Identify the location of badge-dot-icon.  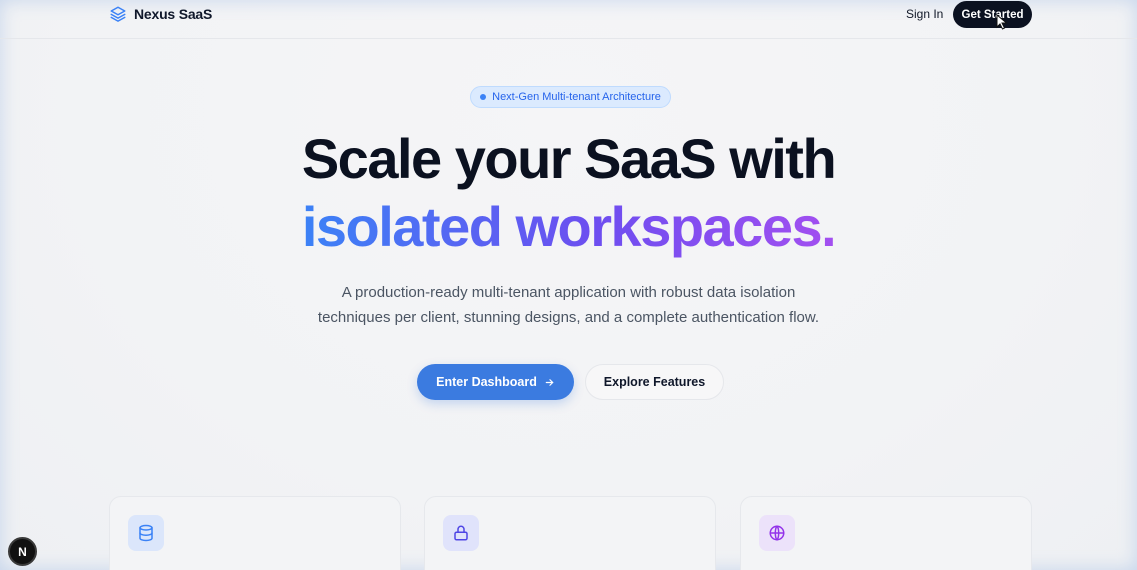
(483, 97).